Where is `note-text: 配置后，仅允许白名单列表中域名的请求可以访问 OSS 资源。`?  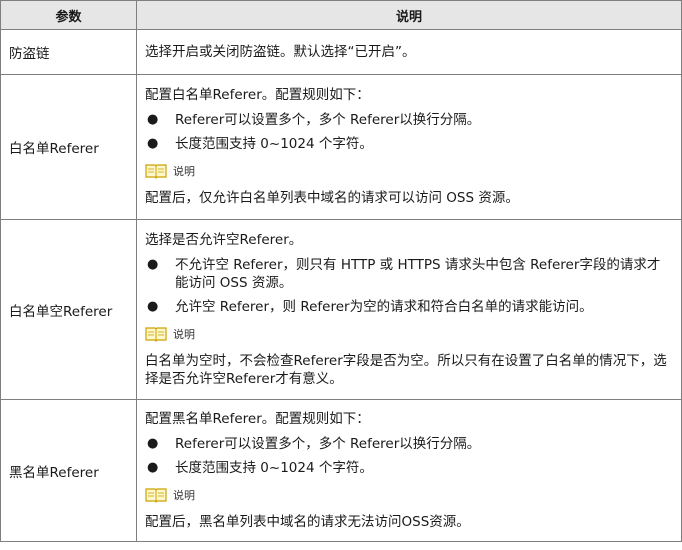
note-text: 配置后，仅允许白名单列表中域名的请求可以访问 OSS 资源。 is located at coordinates (332, 198).